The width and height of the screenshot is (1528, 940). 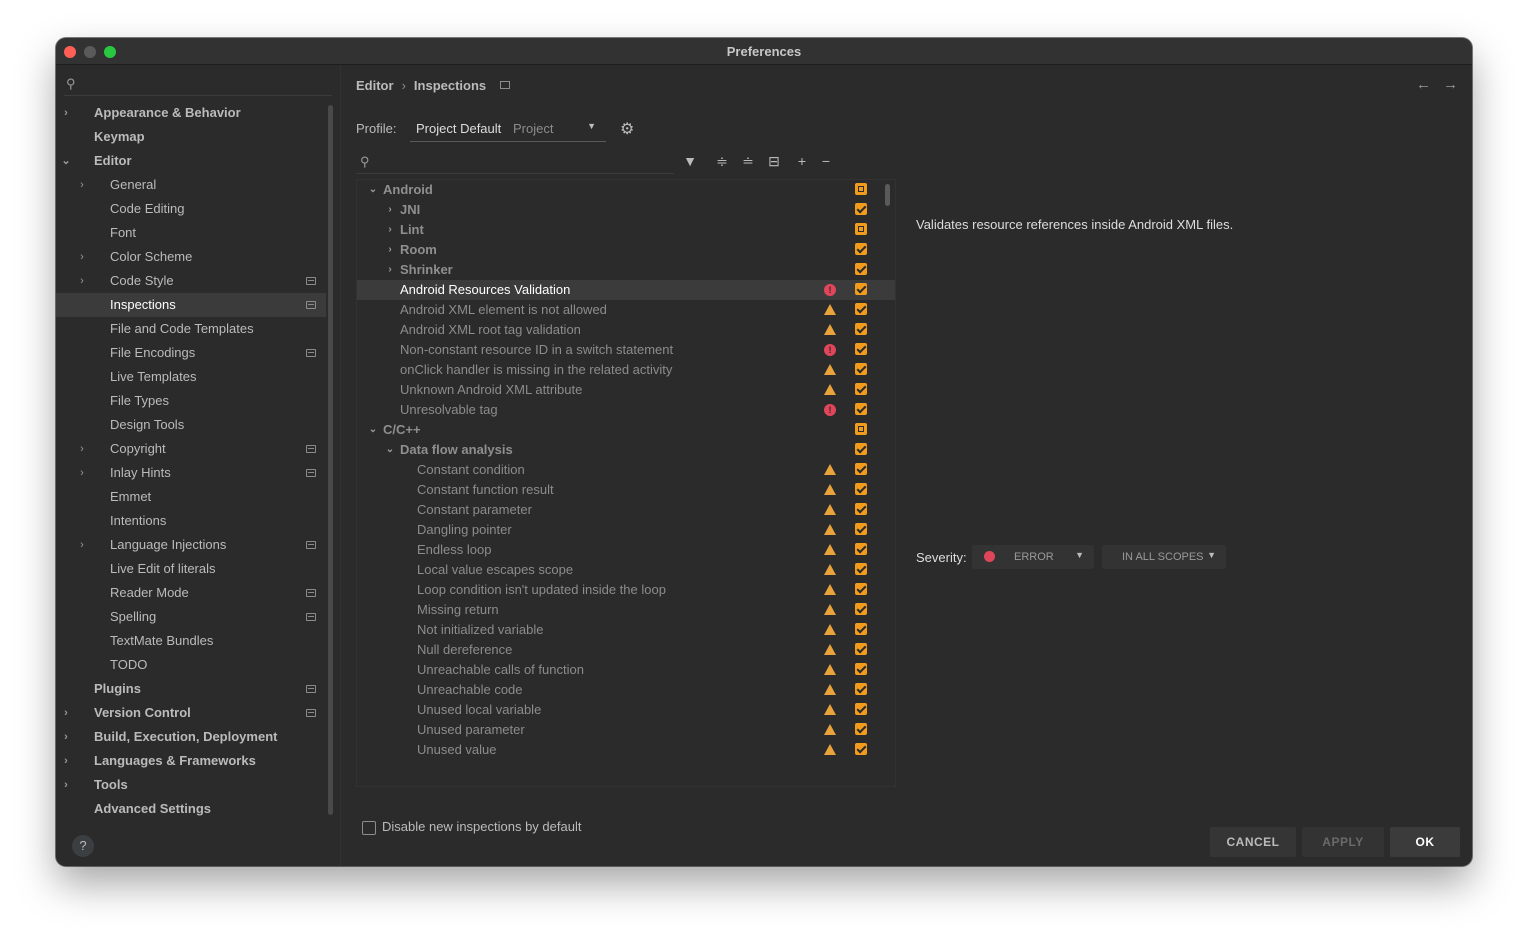 I want to click on remove-icon: −, so click(x=826, y=161).